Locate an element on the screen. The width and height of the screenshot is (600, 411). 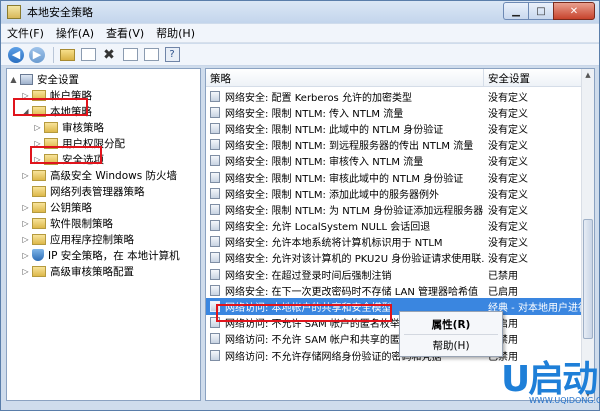
minimize-button: ▁ is located at coordinates (515, 11).